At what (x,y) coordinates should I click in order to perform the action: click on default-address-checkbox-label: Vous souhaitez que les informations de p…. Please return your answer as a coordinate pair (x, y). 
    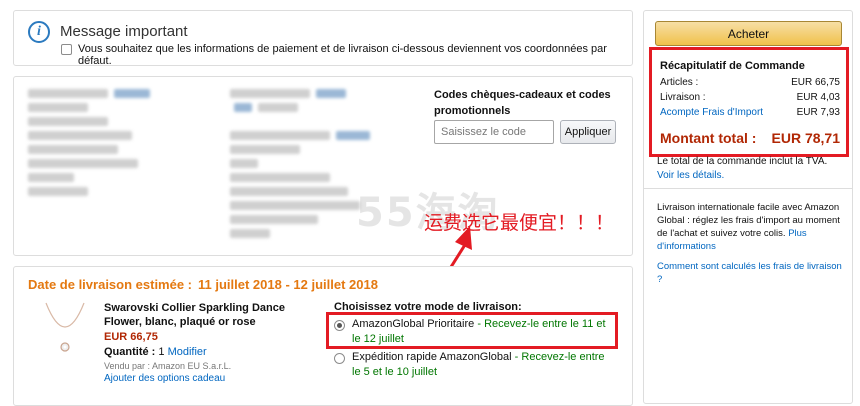
    Looking at the image, I should click on (355, 55).